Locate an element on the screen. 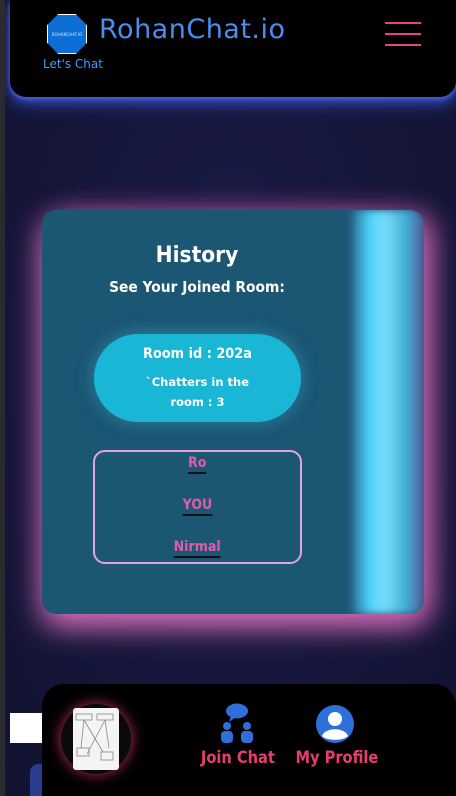  side-tab is located at coordinates (27, 728).